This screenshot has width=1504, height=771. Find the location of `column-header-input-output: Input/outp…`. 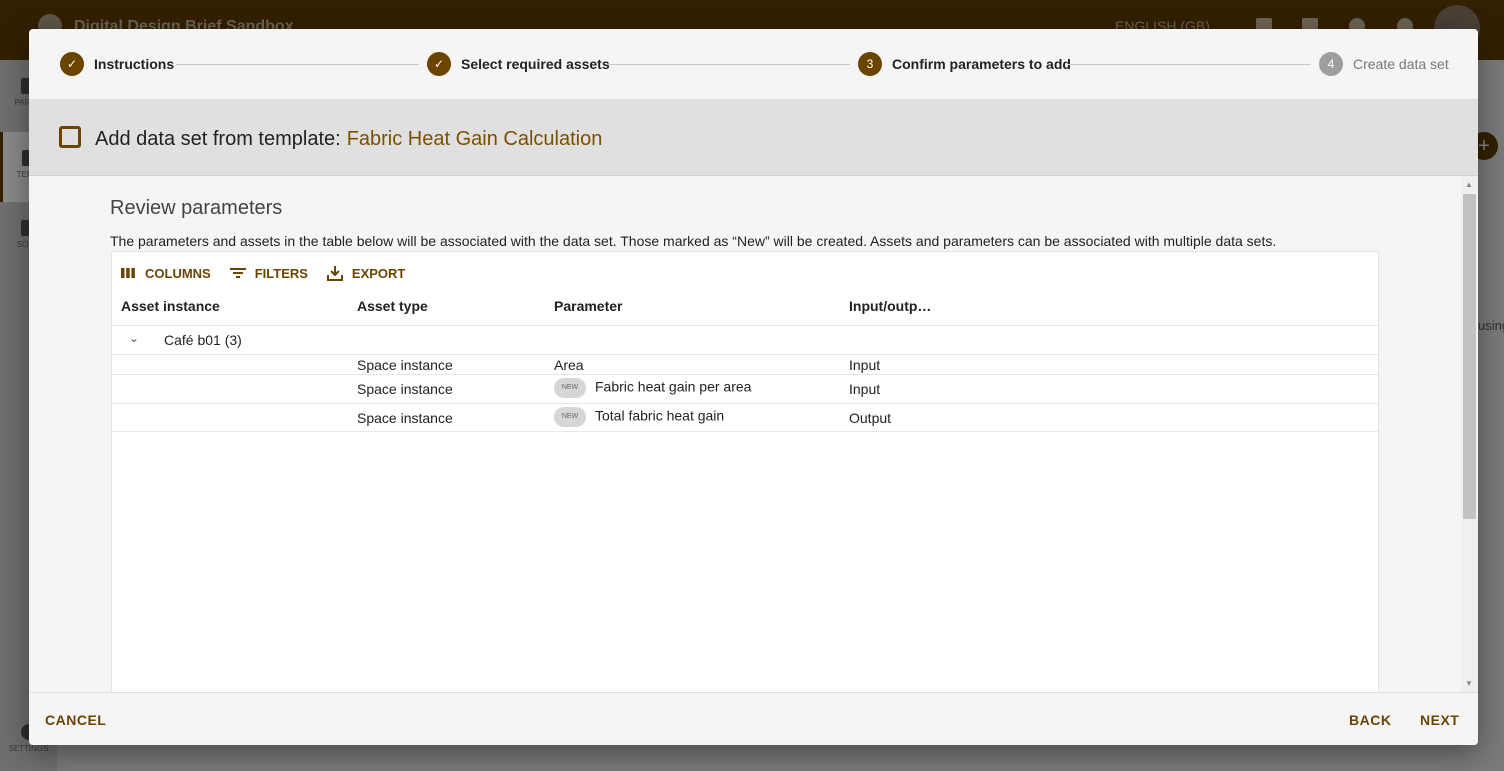

column-header-input-output: Input/outp… is located at coordinates (890, 306).